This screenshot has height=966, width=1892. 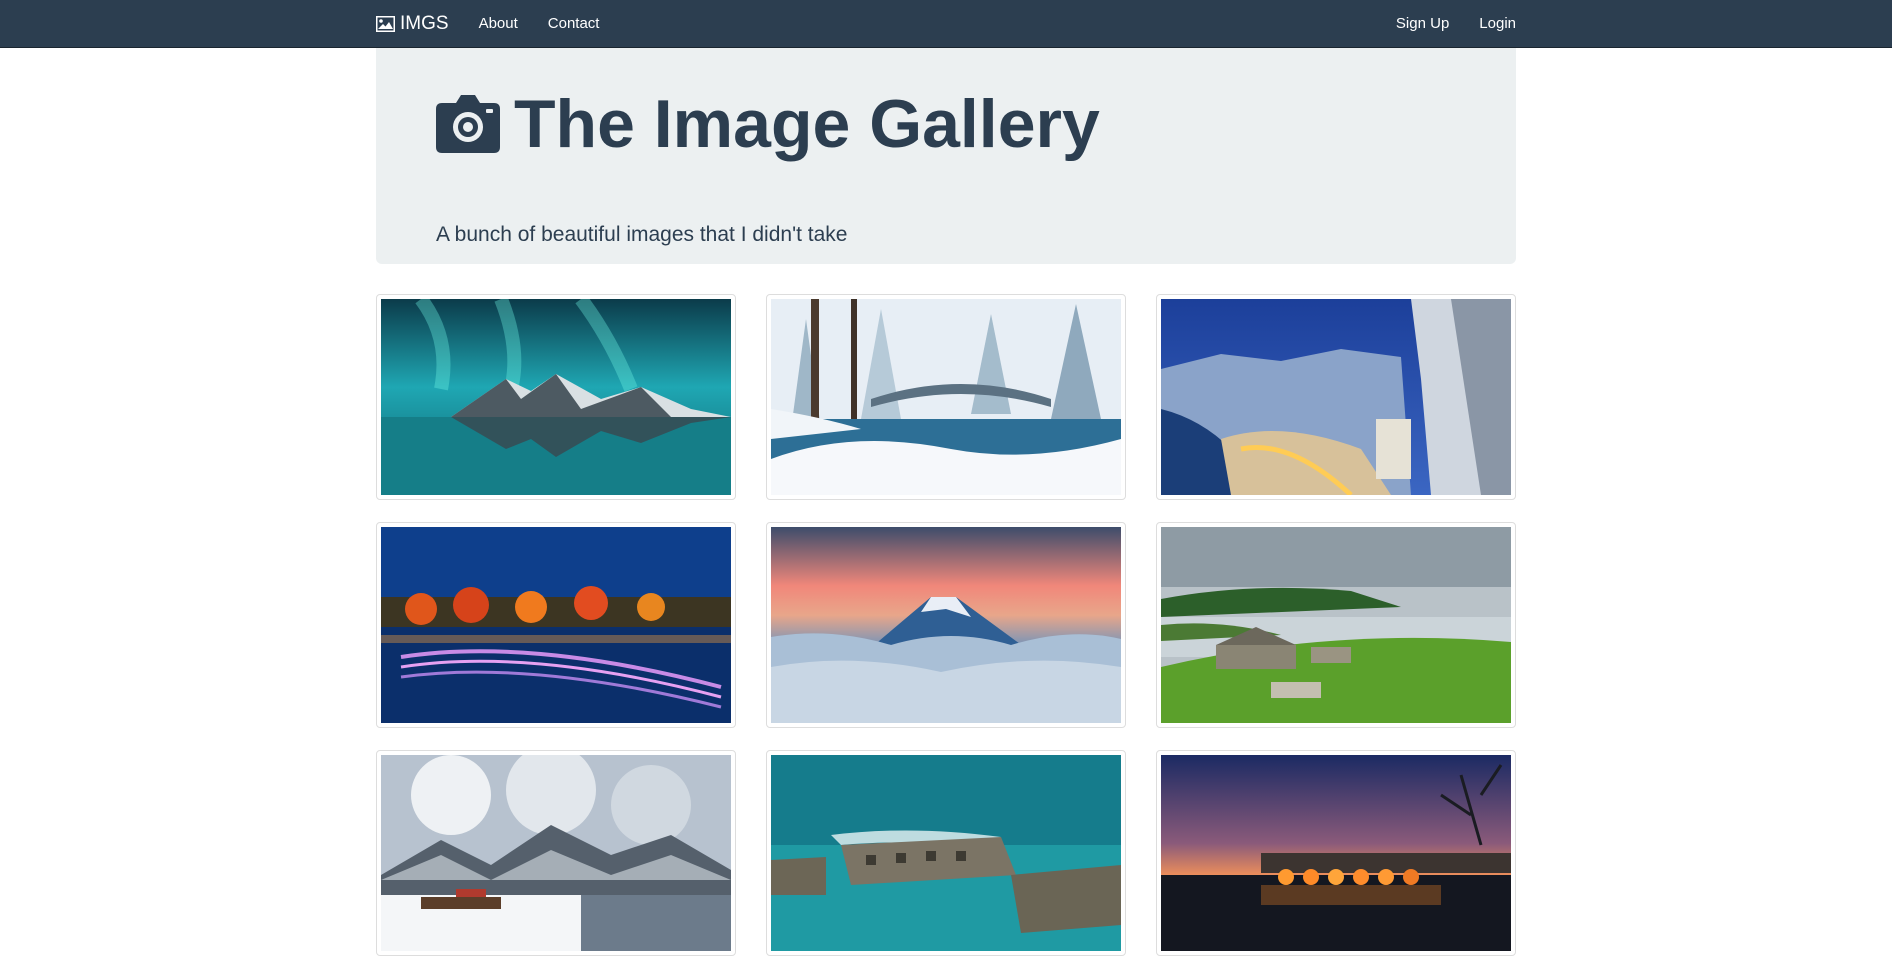 I want to click on nav-link-about: About, so click(x=498, y=23).